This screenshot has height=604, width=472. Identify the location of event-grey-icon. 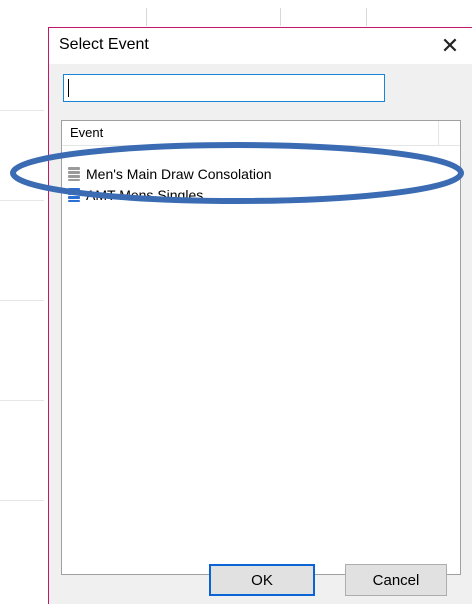
(74, 174).